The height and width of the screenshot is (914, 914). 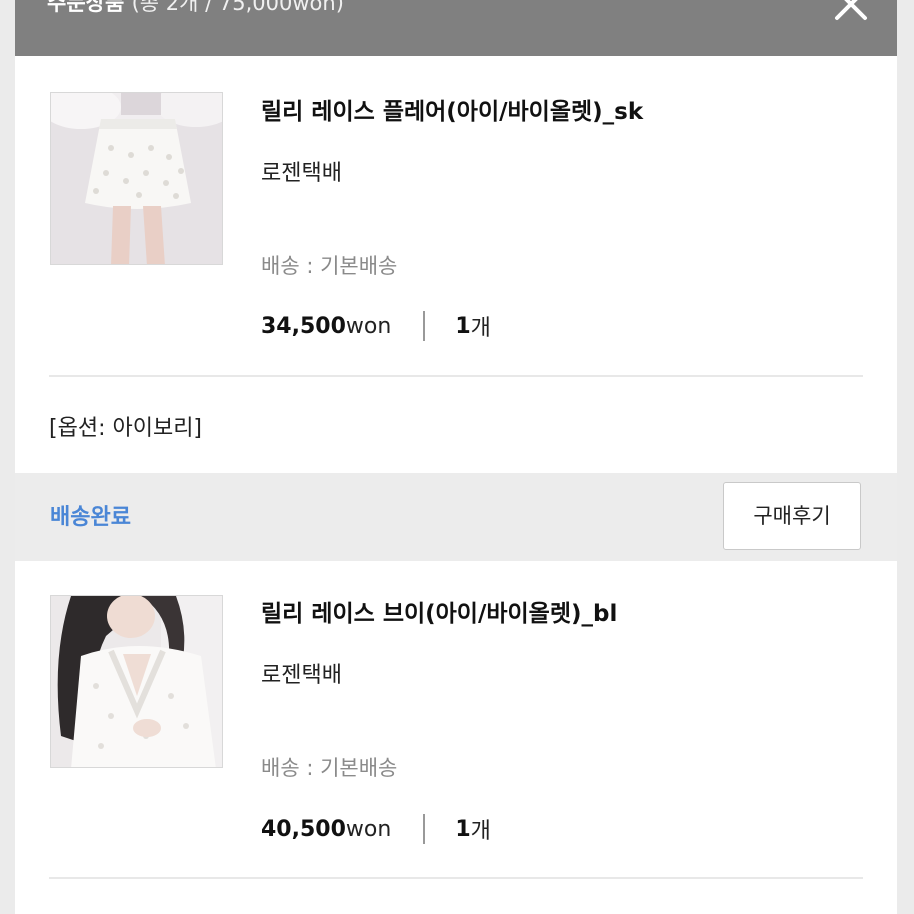 I want to click on price-qty-row: 34,500 won 1개, so click(x=376, y=326).